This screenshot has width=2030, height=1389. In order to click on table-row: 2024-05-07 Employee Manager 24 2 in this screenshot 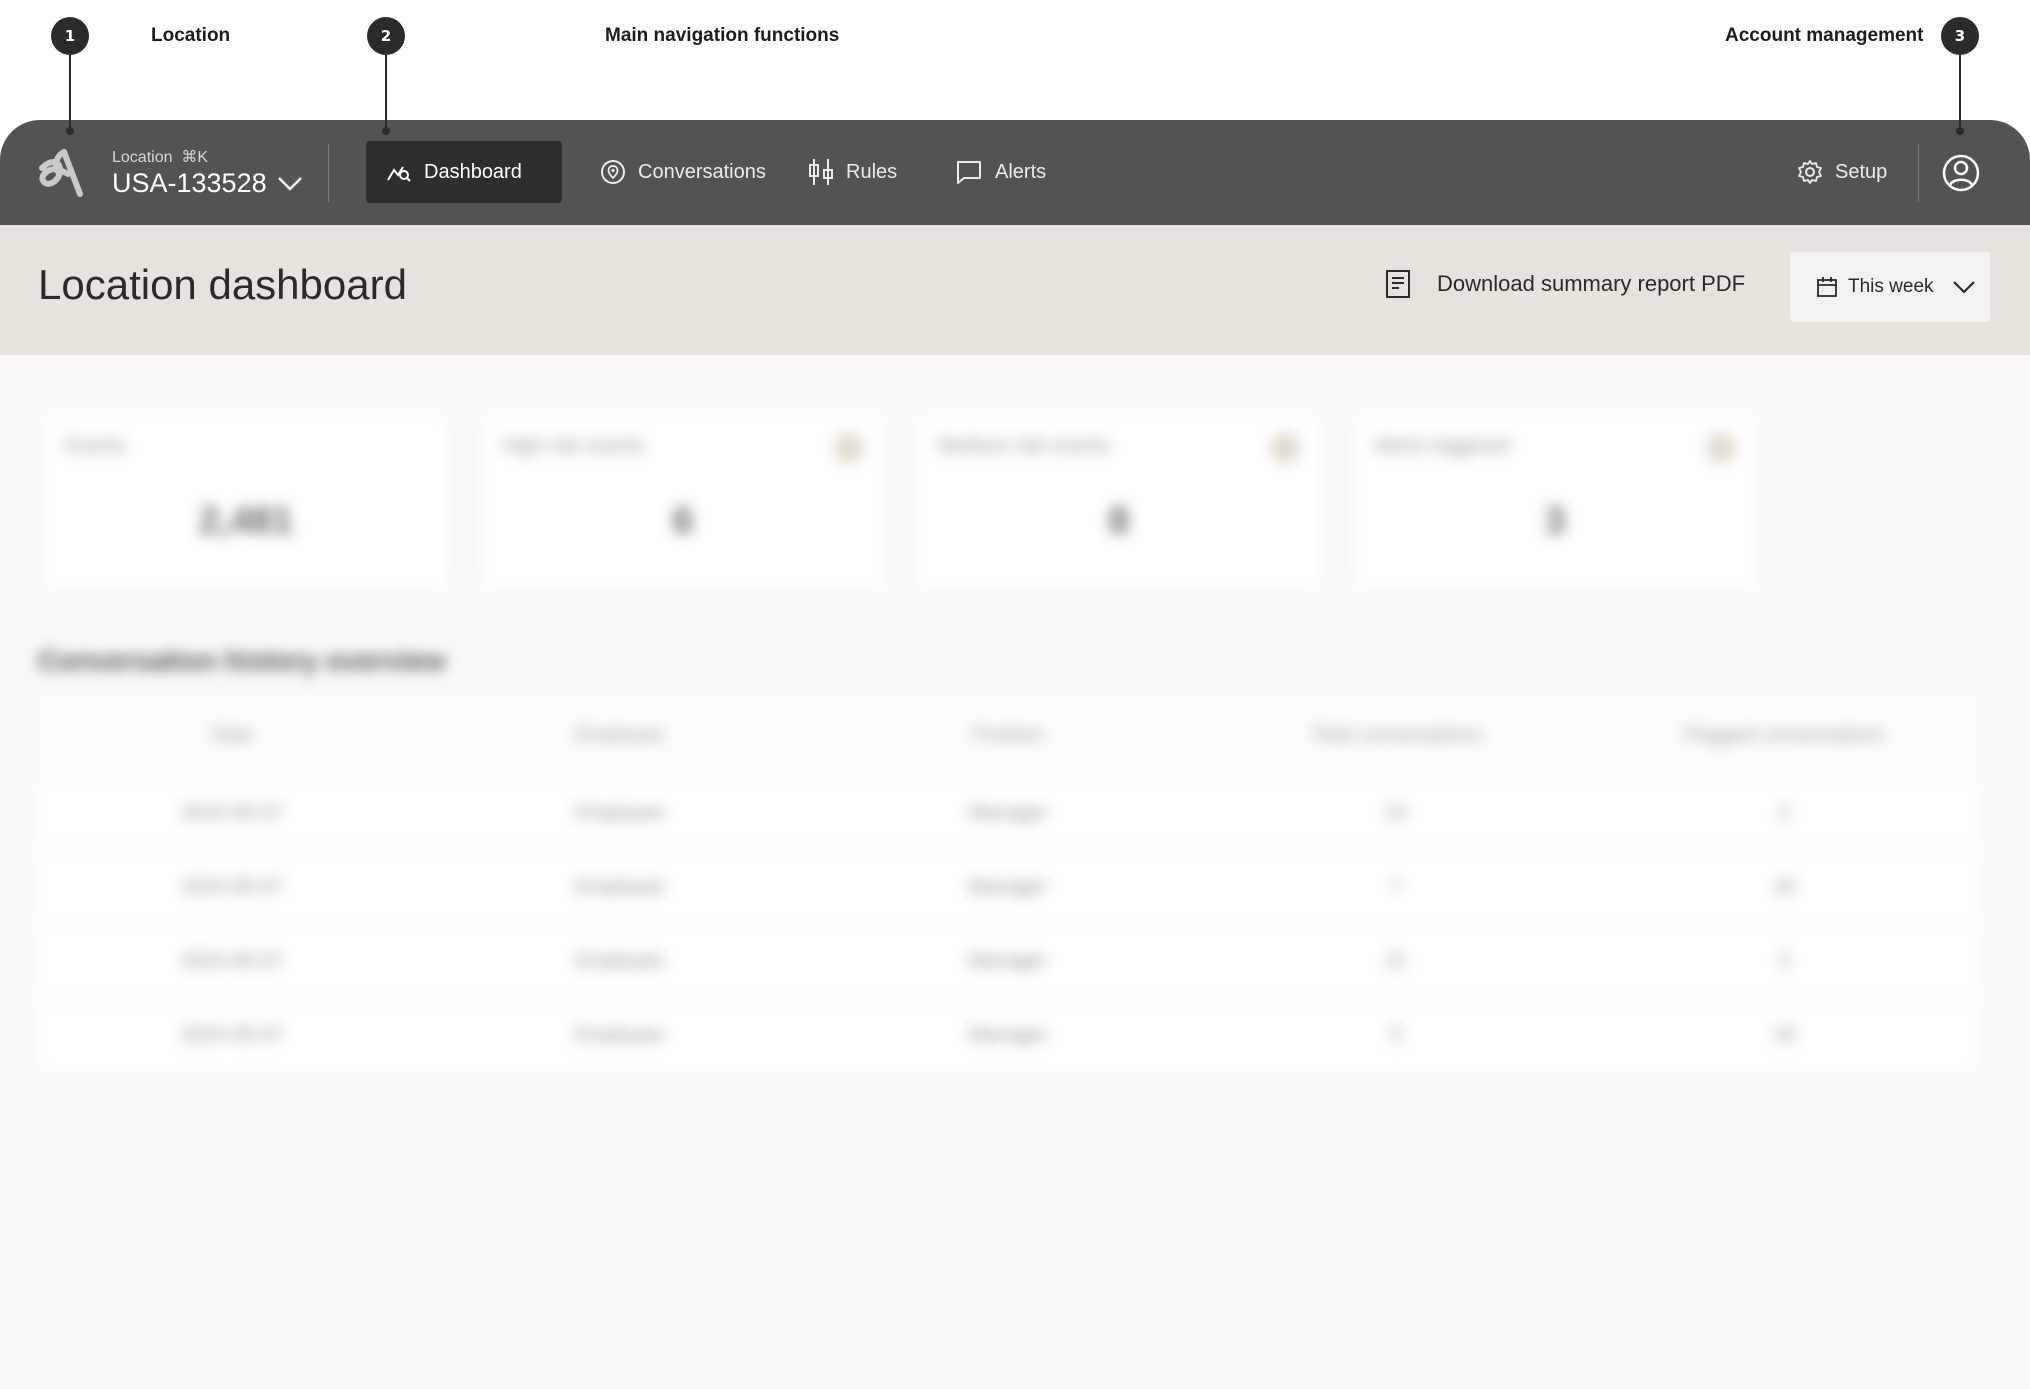, I will do `click(1008, 812)`.